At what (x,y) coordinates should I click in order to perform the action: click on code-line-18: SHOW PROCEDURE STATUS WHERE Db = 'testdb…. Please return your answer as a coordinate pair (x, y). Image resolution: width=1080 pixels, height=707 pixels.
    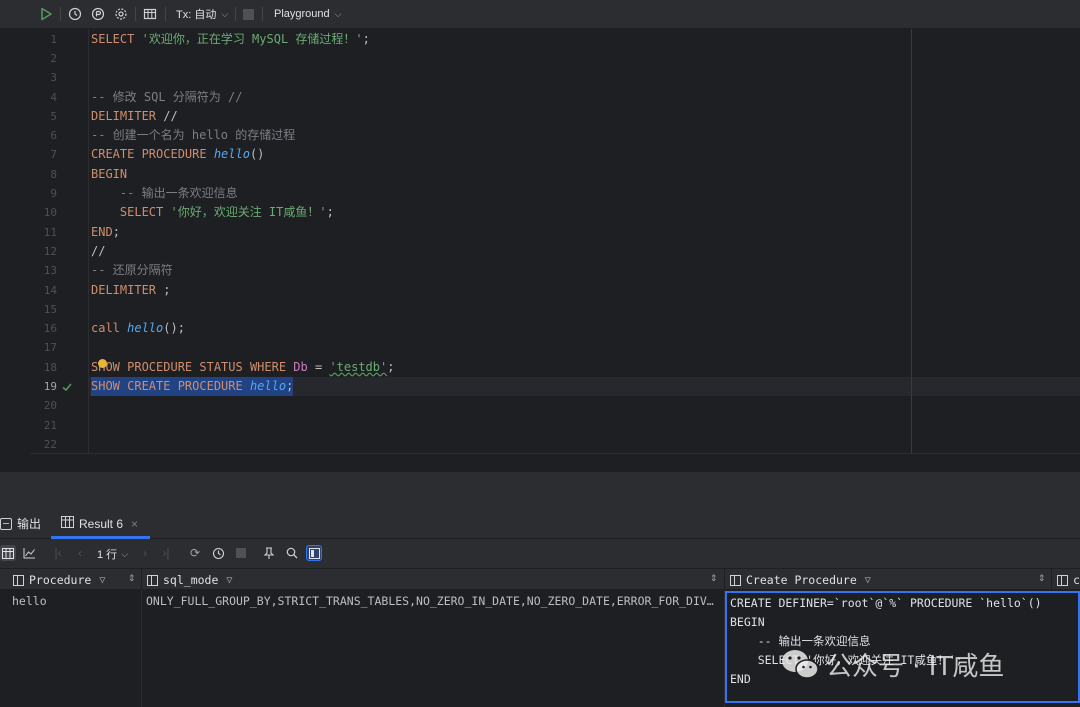
    Looking at the image, I should click on (243, 367).